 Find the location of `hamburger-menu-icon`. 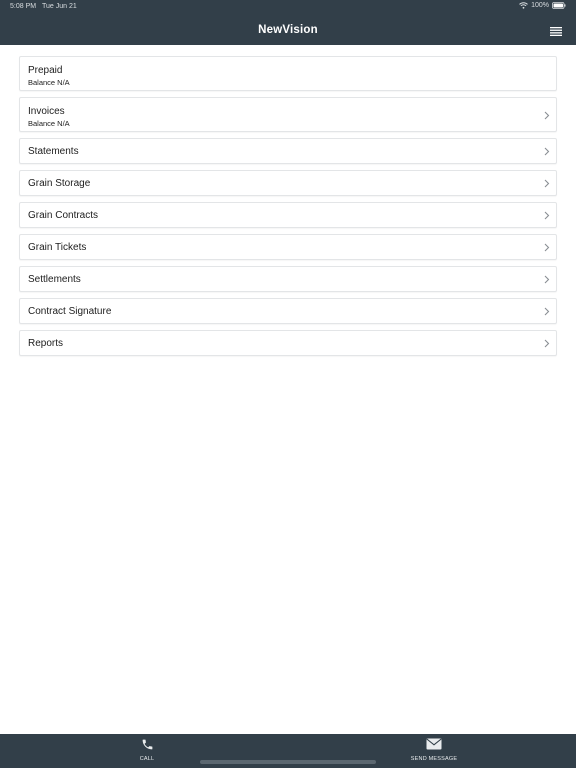

hamburger-menu-icon is located at coordinates (556, 31).